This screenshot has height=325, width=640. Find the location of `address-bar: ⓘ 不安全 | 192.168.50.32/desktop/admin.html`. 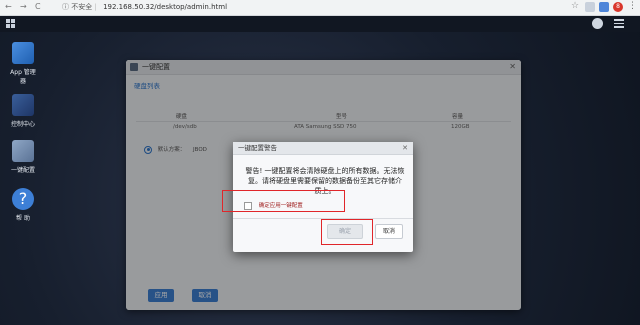

address-bar: ⓘ 不安全 | 192.168.50.32/desktop/admin.html is located at coordinates (144, 7).